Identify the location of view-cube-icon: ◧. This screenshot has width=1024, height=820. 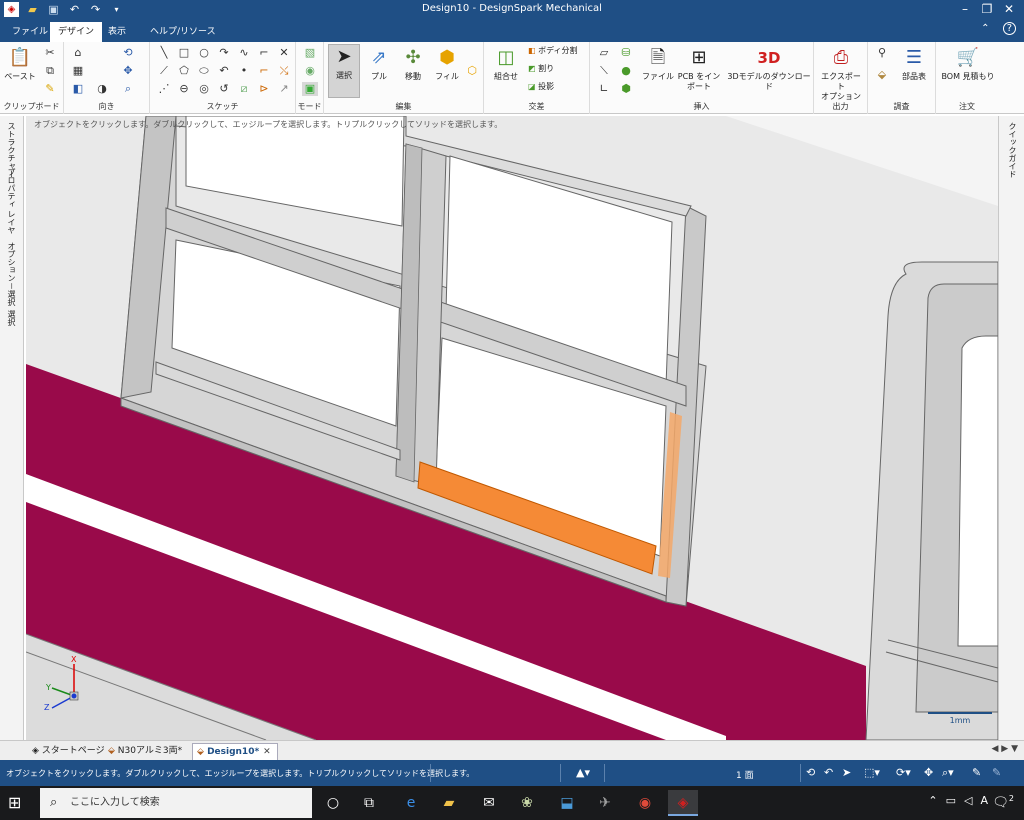
(78, 89).